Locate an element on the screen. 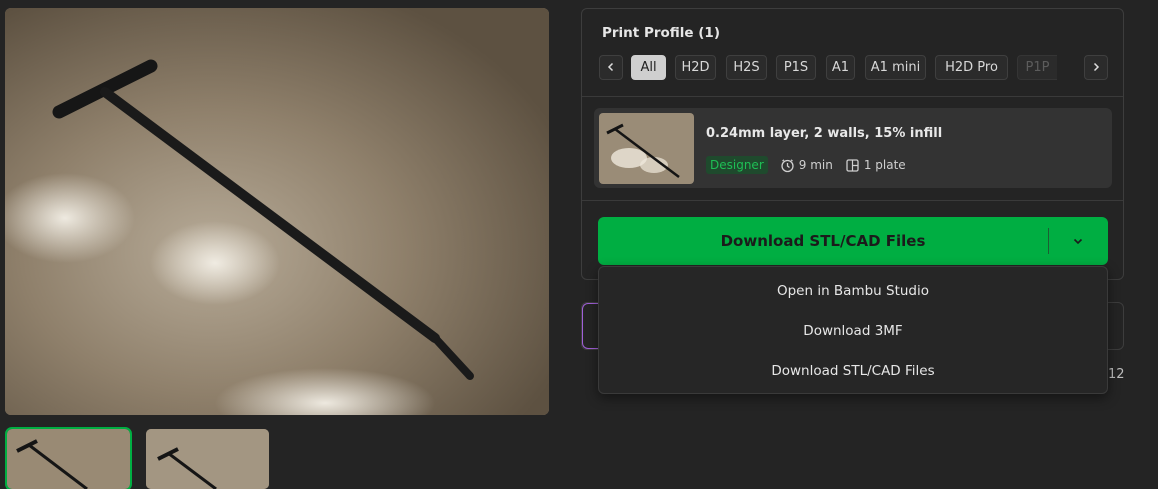  partial-count: 12 is located at coordinates (1116, 374).